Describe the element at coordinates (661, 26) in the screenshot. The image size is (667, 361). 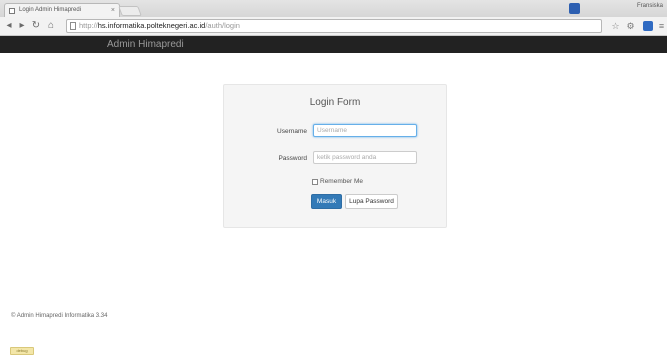
I see `menu-icon: ≡` at that location.